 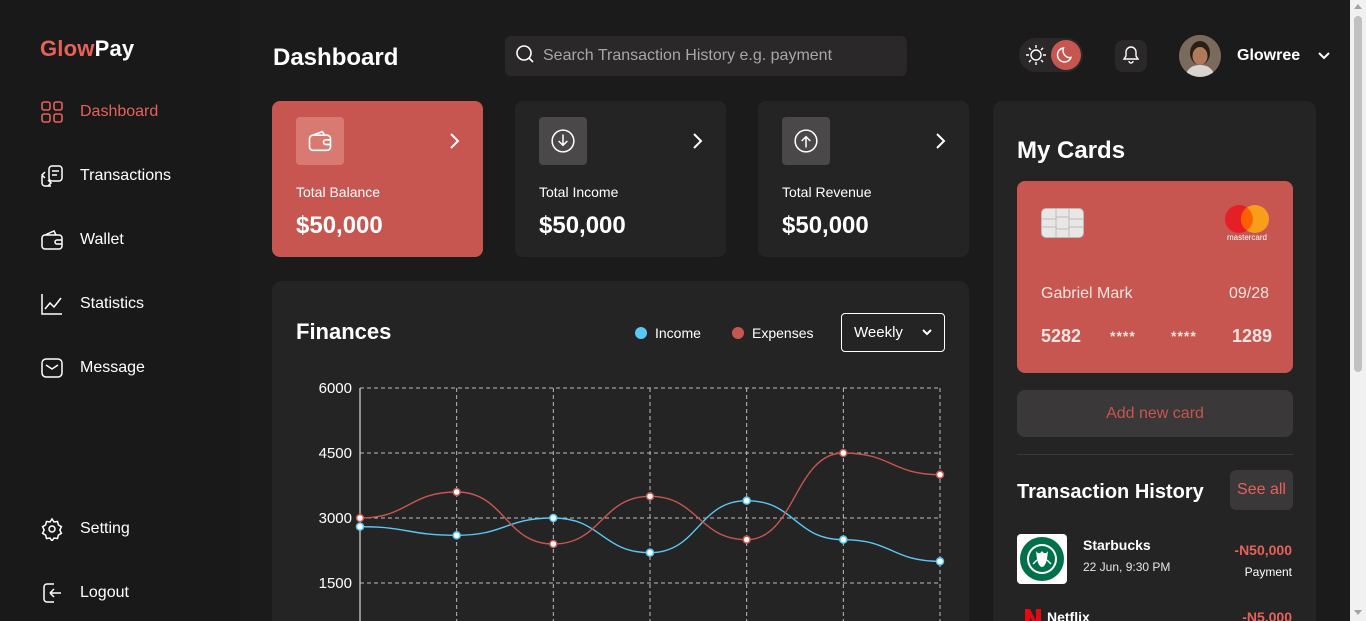 What do you see at coordinates (1155, 454) in the screenshot?
I see `divider` at bounding box center [1155, 454].